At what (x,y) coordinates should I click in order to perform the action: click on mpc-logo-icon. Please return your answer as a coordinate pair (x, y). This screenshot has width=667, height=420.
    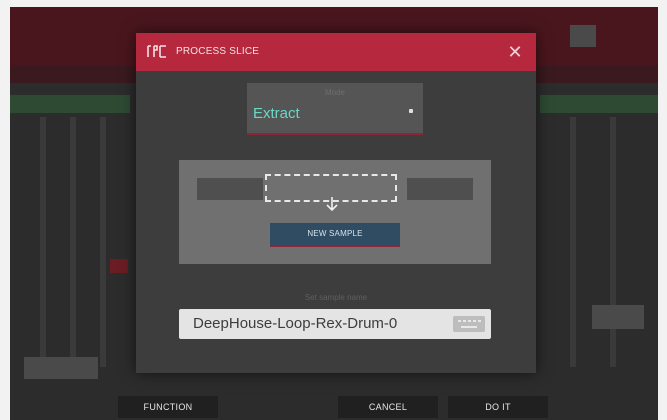
    Looking at the image, I should click on (156, 51).